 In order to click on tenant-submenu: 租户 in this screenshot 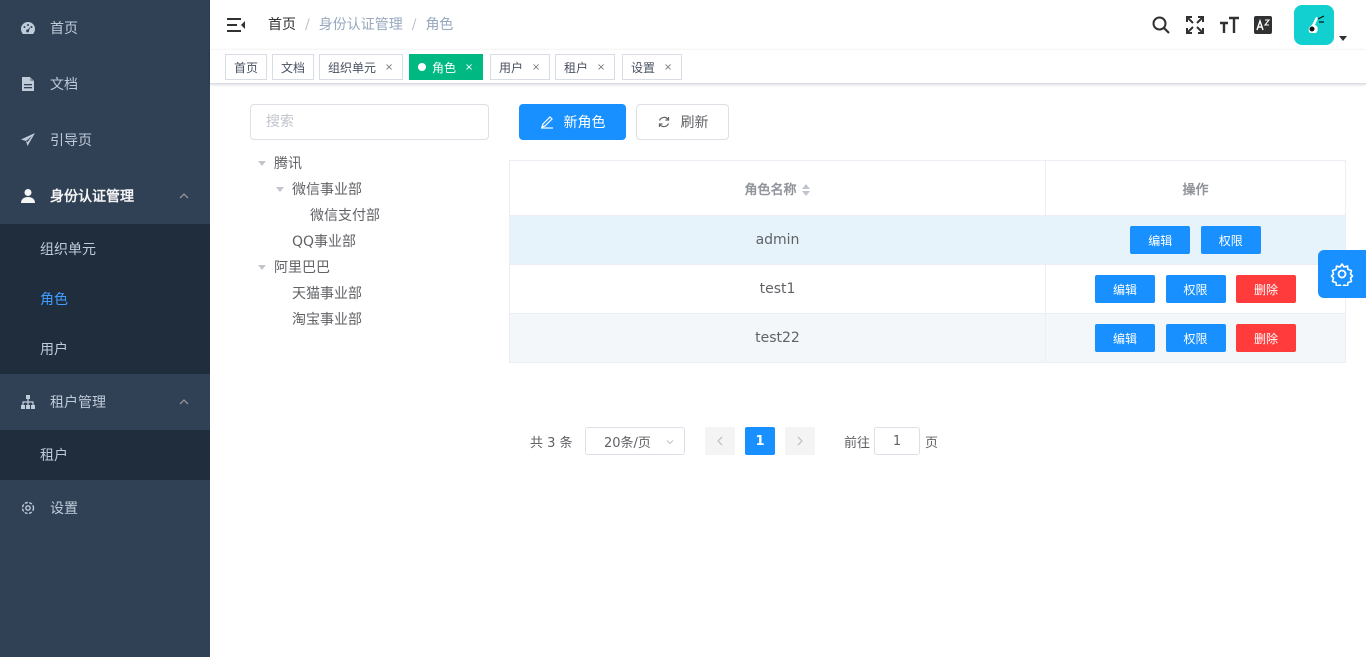, I will do `click(105, 455)`.